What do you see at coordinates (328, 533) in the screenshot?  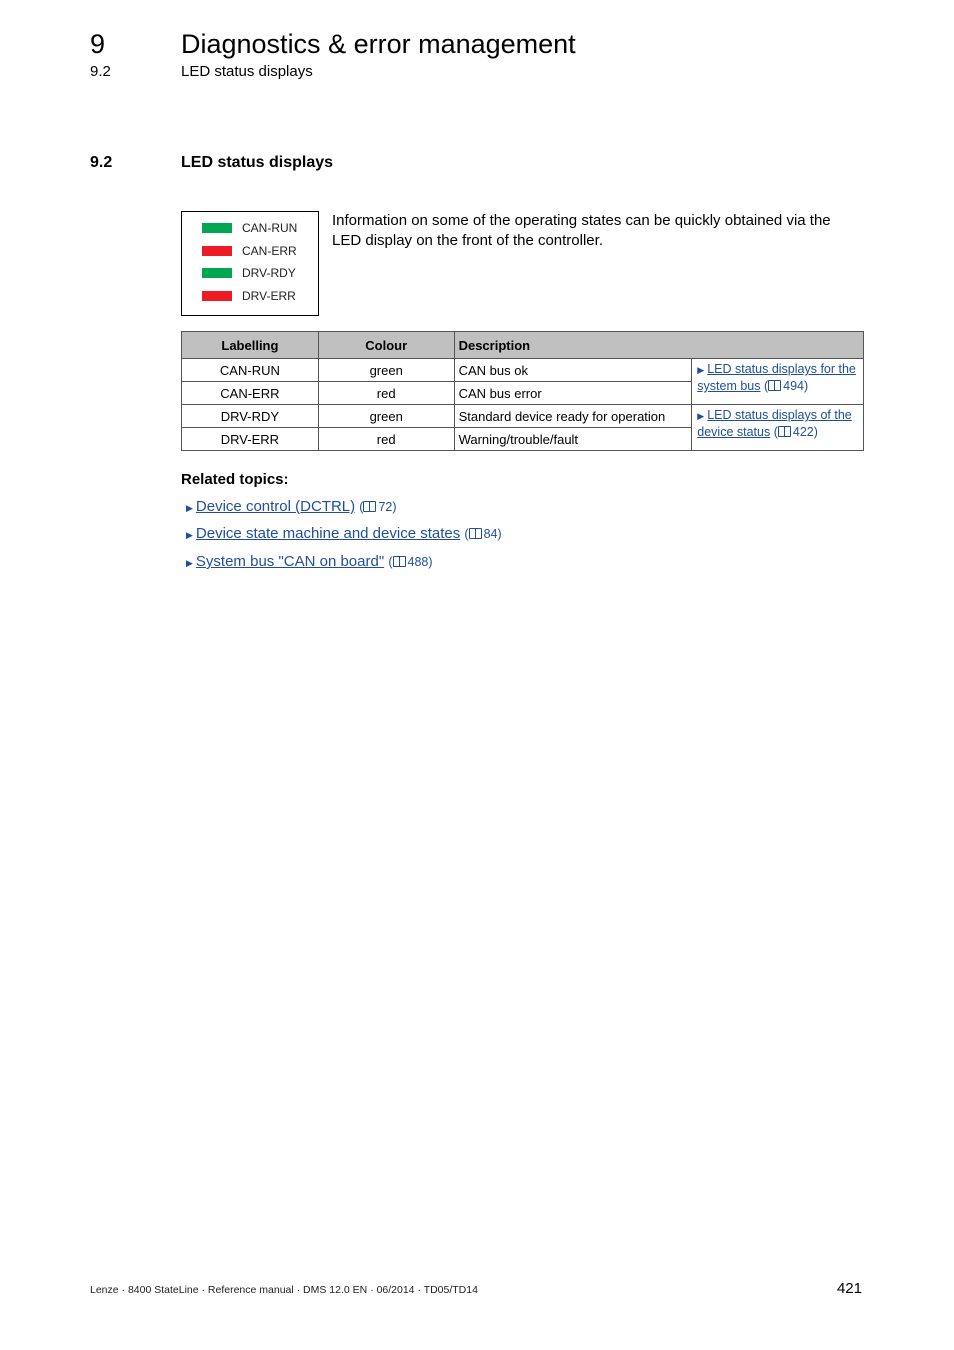 I see `link-device-state-machine: Device state machine and device states` at bounding box center [328, 533].